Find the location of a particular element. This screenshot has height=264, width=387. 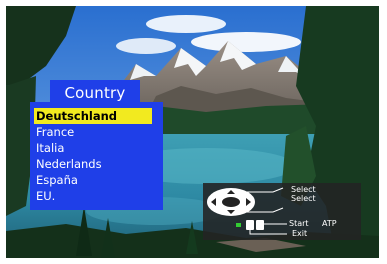

help-select-down: Select is located at coordinates (303, 198).